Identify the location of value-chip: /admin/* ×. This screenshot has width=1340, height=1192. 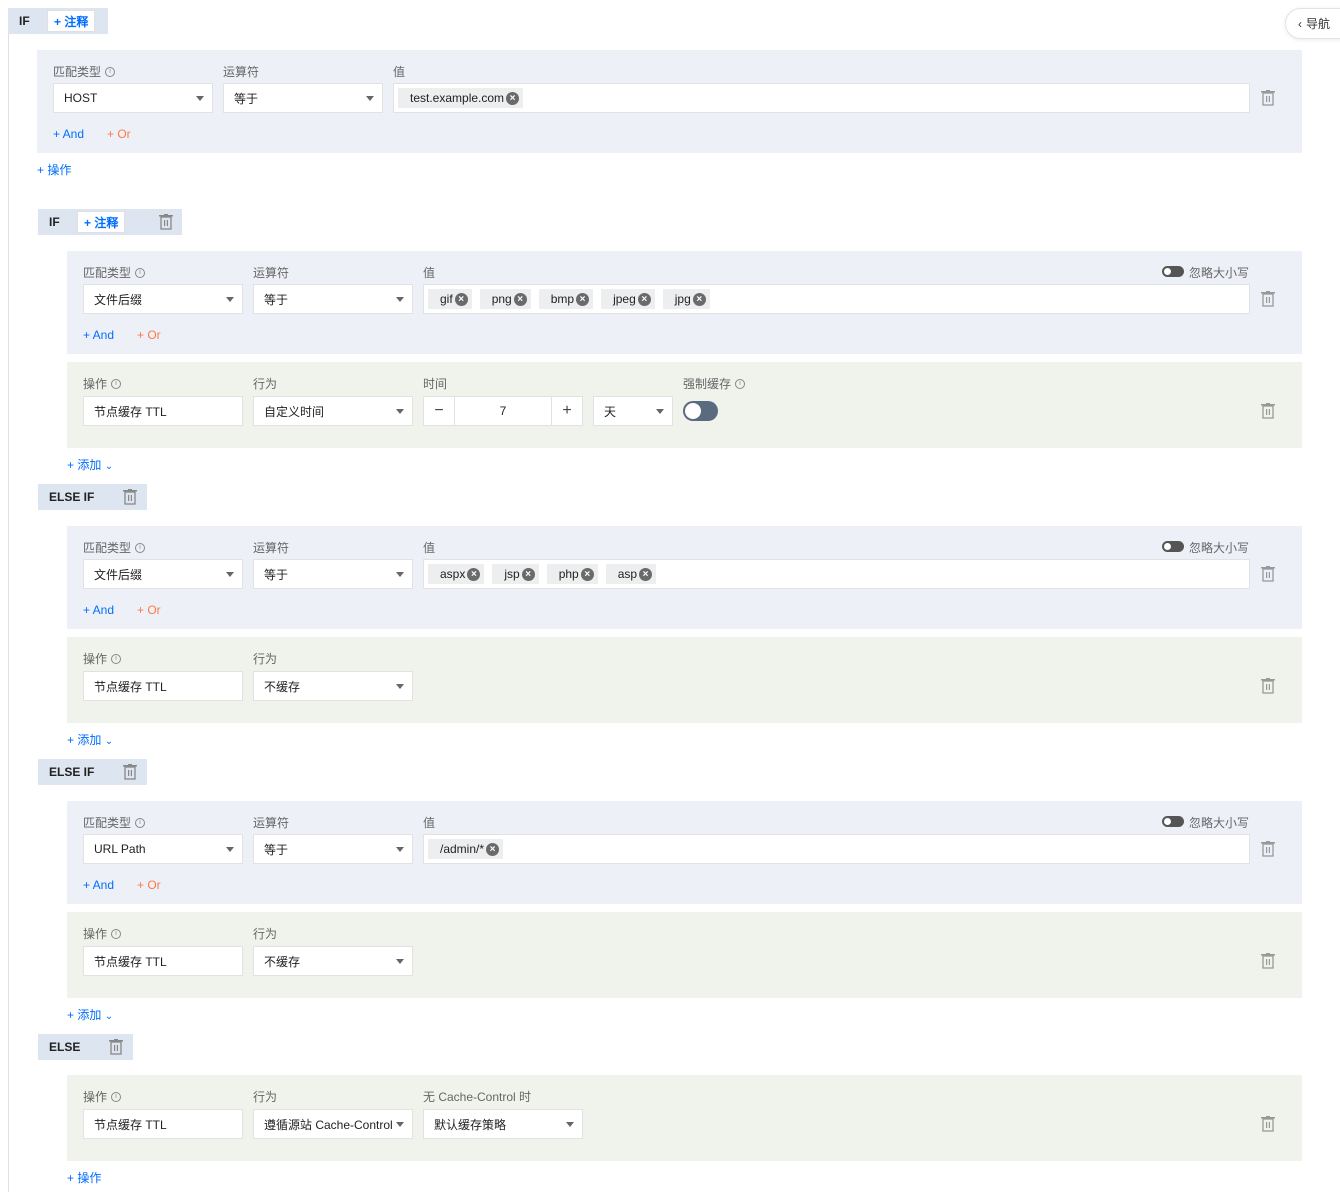
(466, 849).